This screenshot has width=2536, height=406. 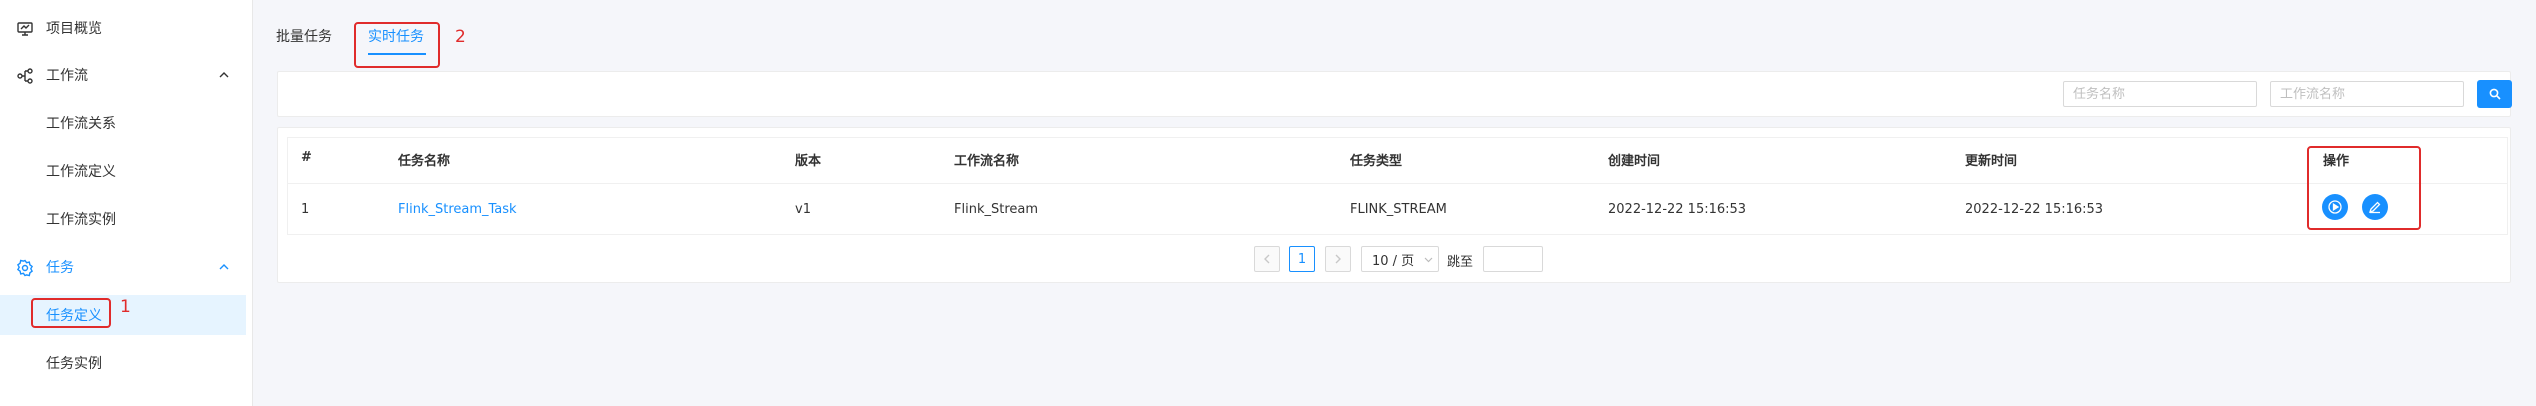 I want to click on annotation-number: 1, so click(x=125, y=307).